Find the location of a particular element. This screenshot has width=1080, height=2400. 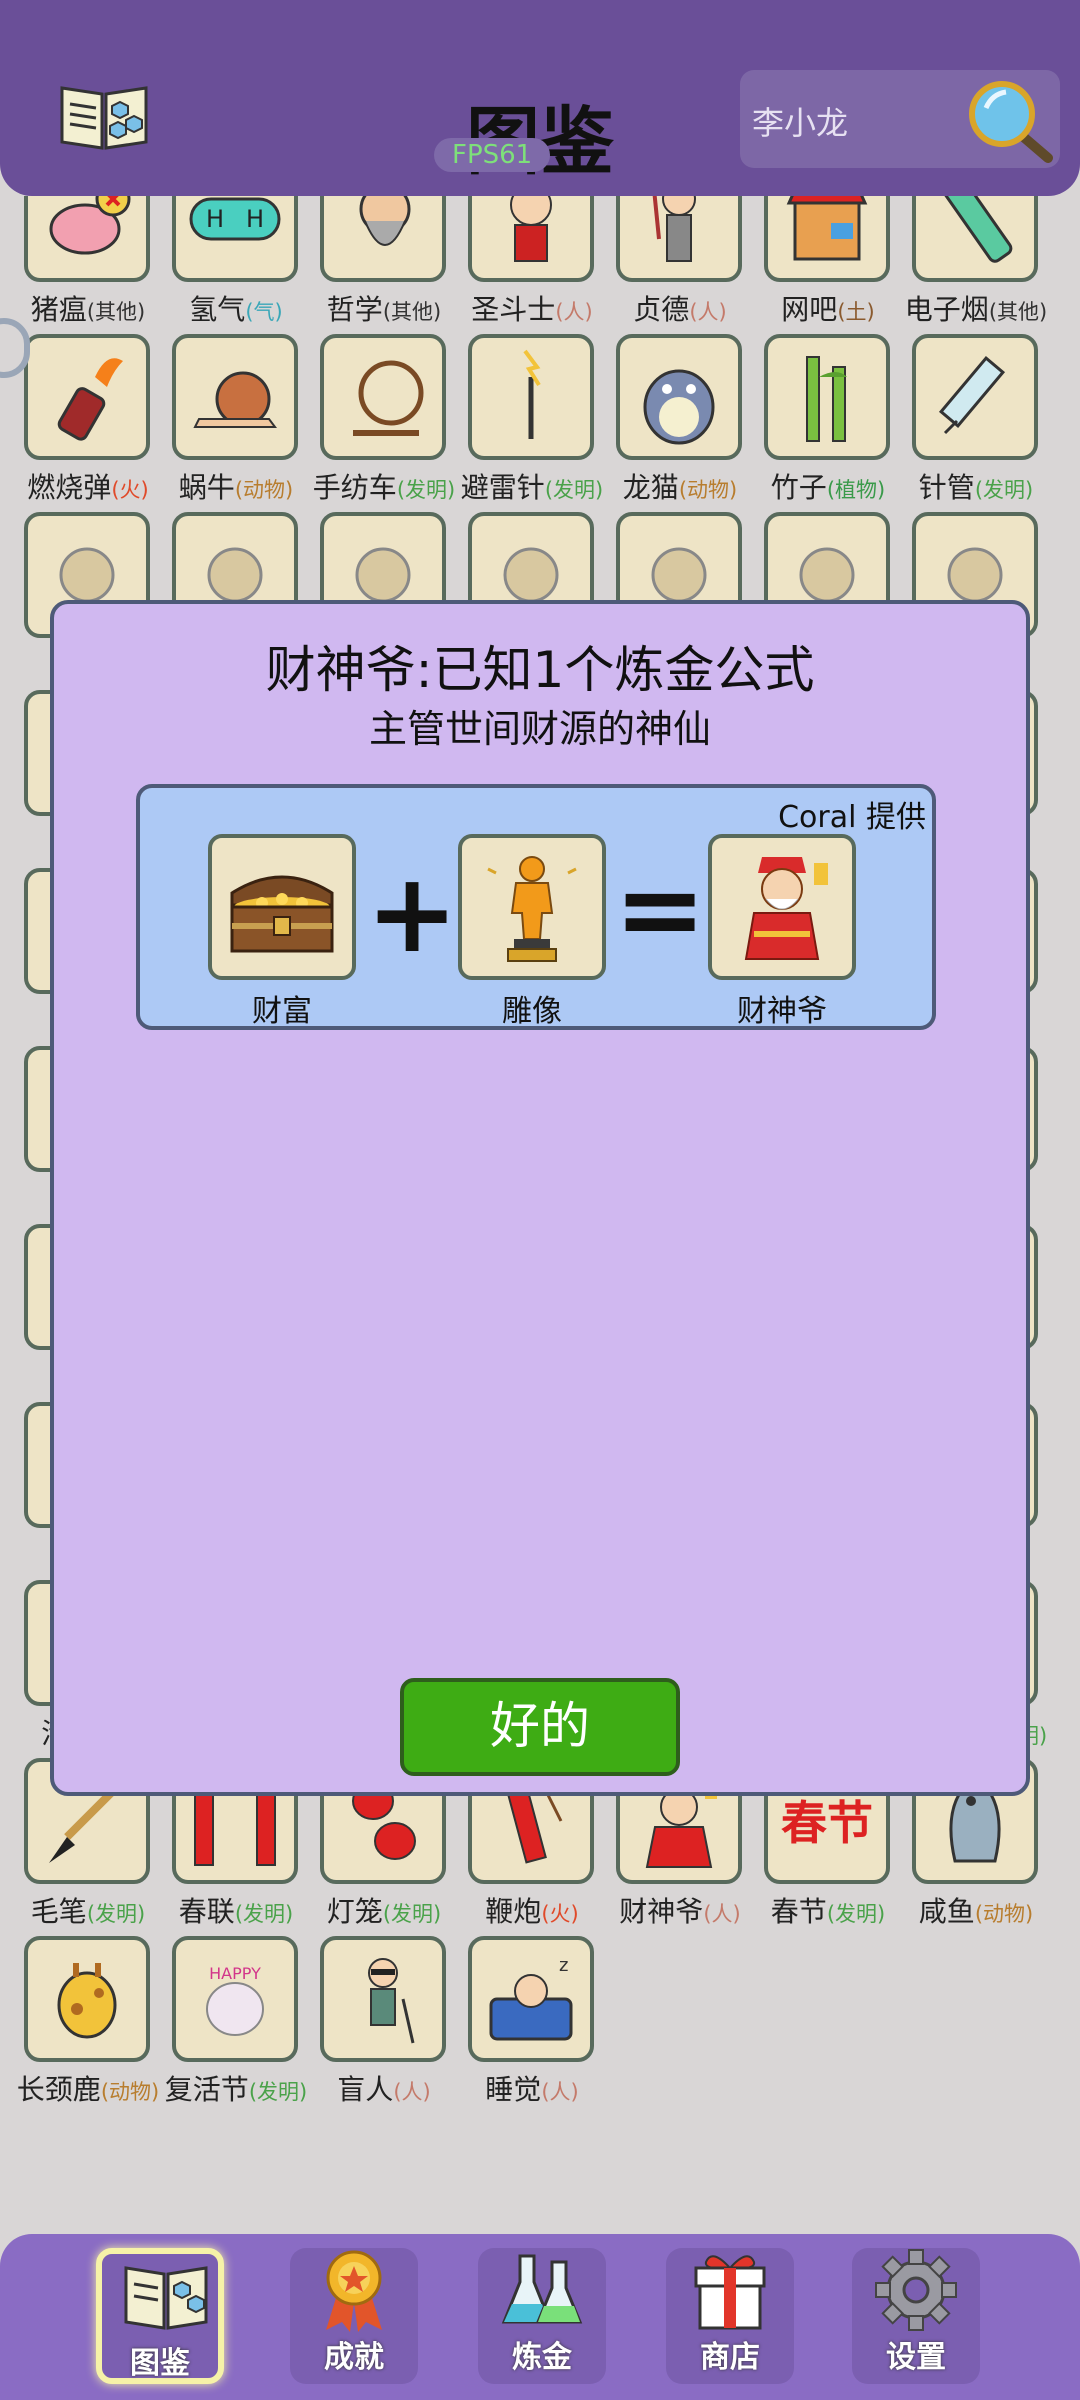

e-cigarette-icon is located at coordinates (977, 229).